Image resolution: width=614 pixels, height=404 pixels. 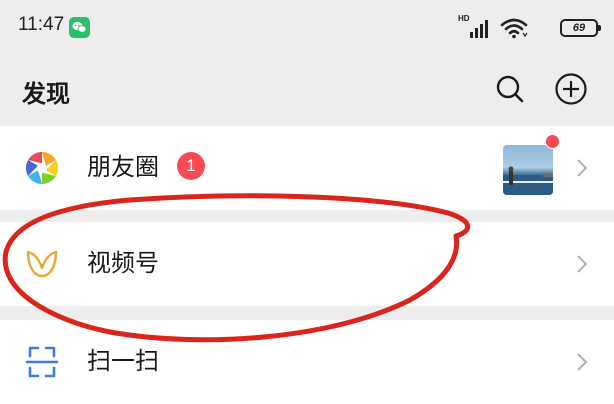 I want to click on search-icon, so click(x=510, y=89).